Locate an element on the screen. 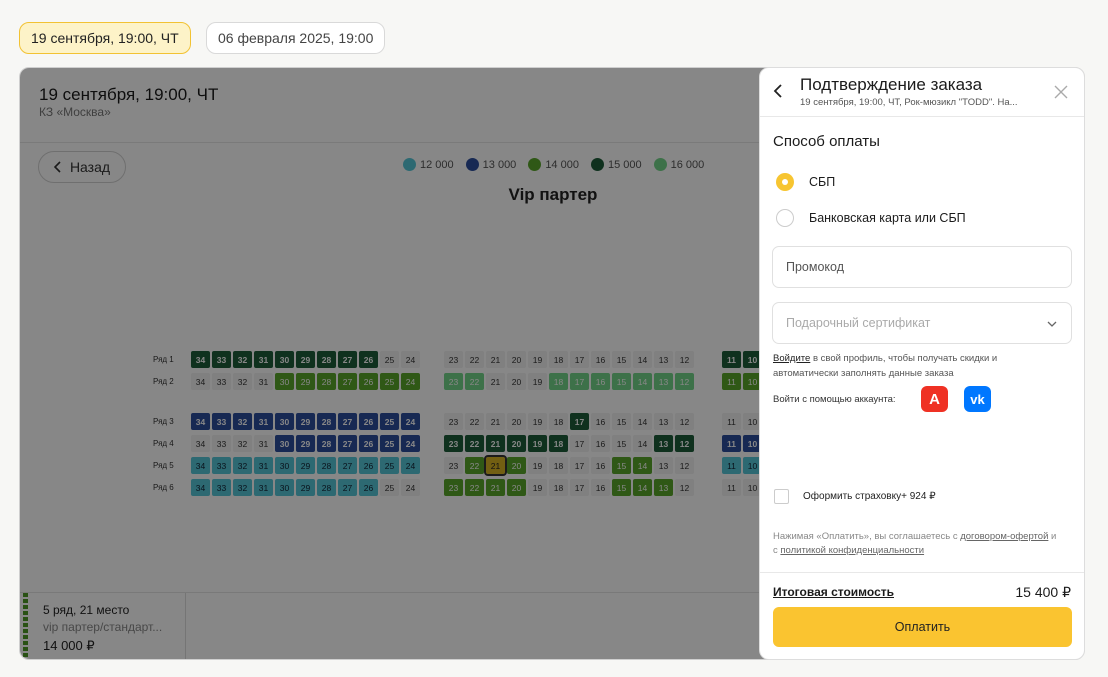  gift-certificate-placeholder: Подарочный сертификат is located at coordinates (858, 323).